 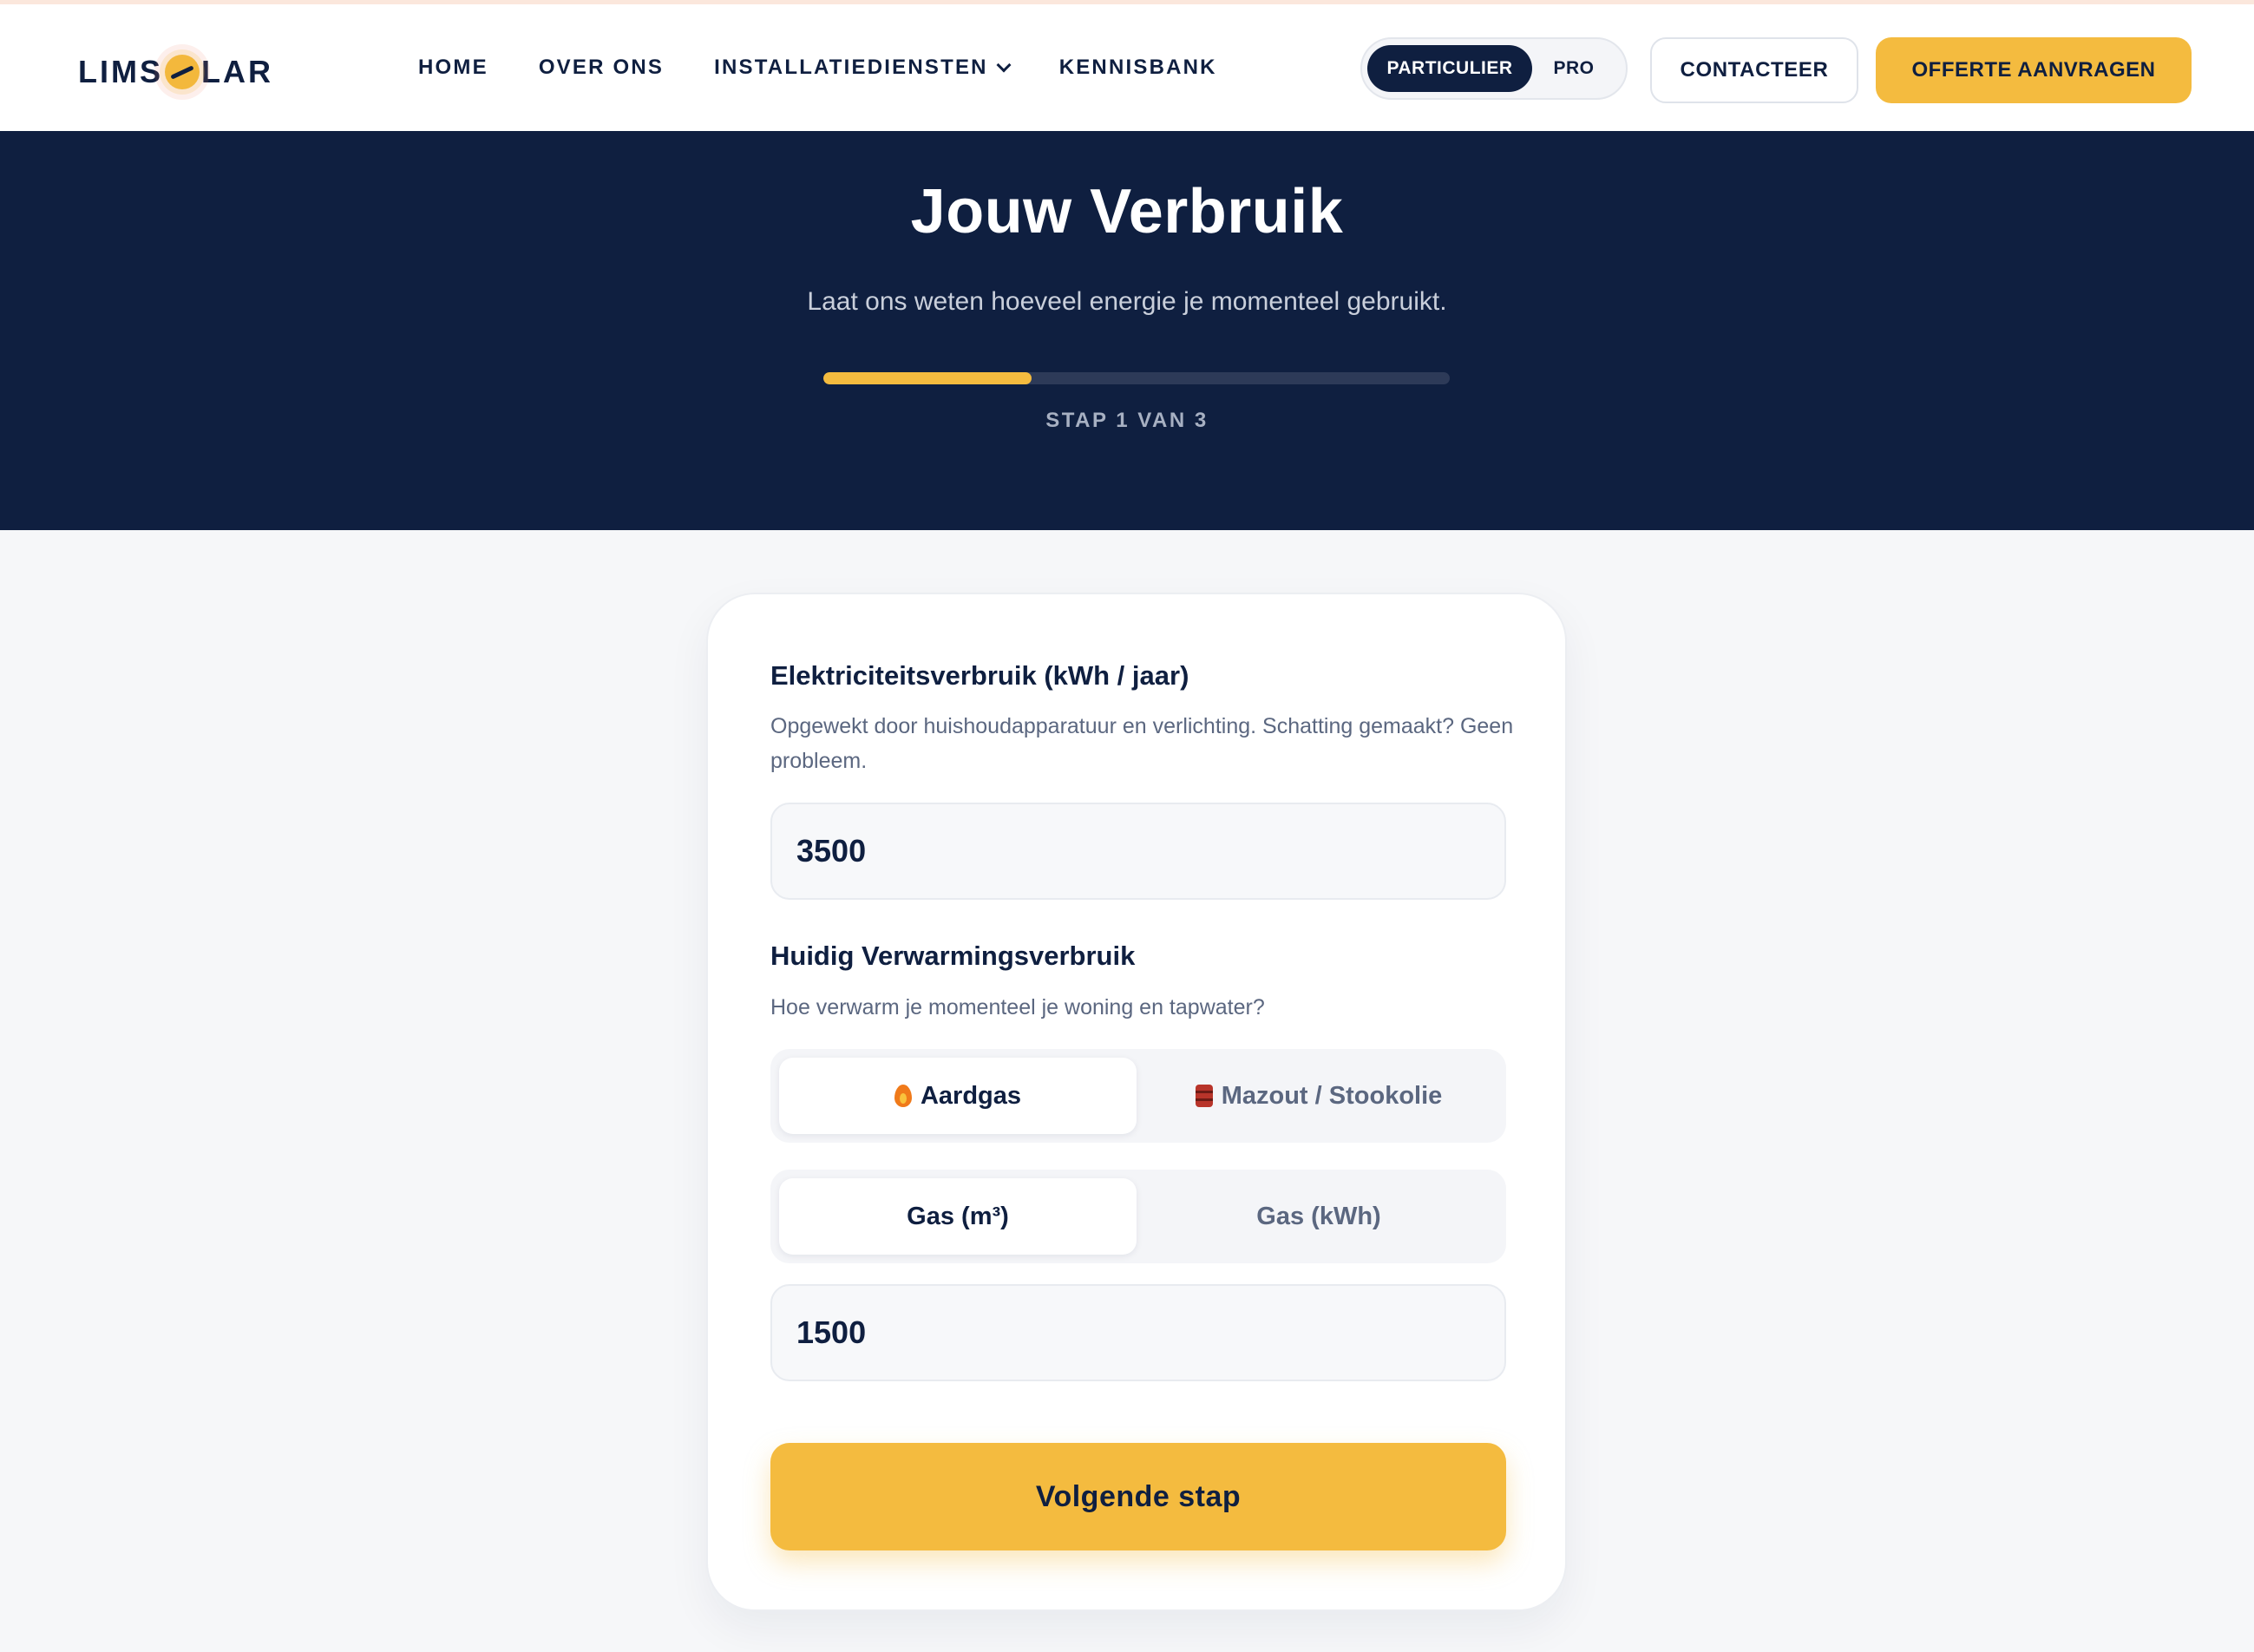 I want to click on fuel-type-toggle: Aardgas Mazout / Stookolie, so click(x=1138, y=1096).